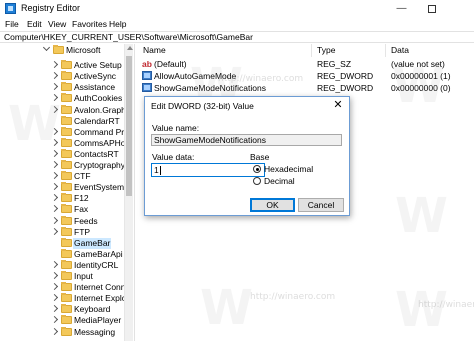 This screenshot has height=341, width=474. I want to click on tree-item: Keyboard, so click(62, 309).